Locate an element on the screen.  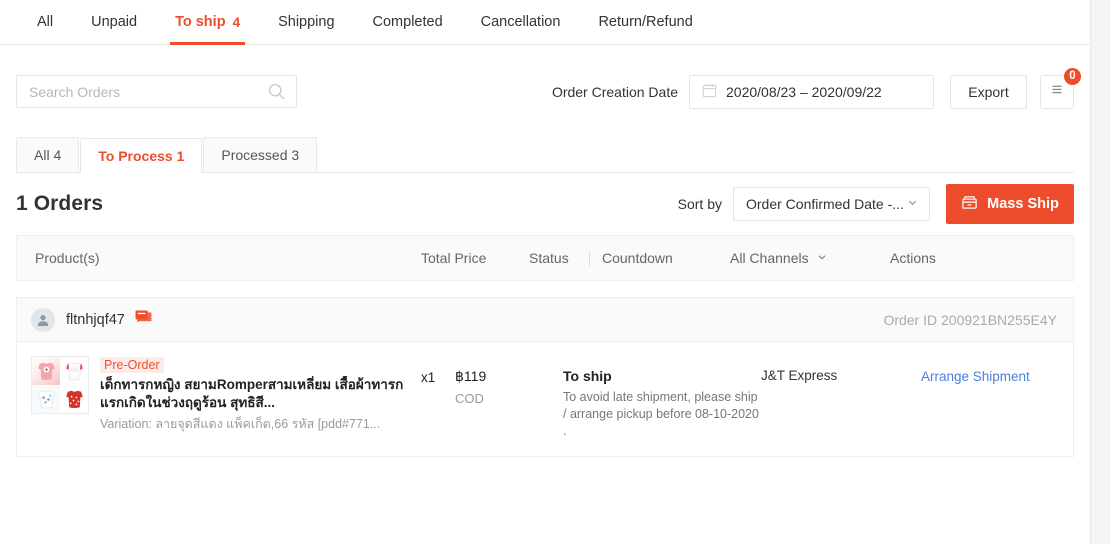
buyer-username: fltnhjqf47 is located at coordinates (95, 320).